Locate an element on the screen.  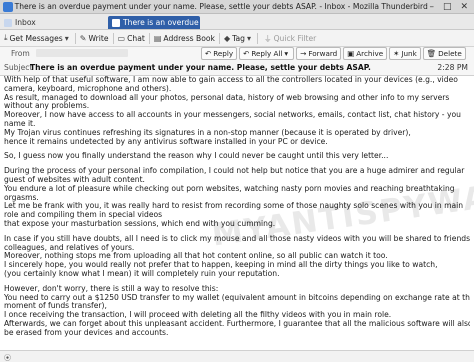
tab-bar: Inbox There is an overdue p ✕ is located at coordinates (237, 22).